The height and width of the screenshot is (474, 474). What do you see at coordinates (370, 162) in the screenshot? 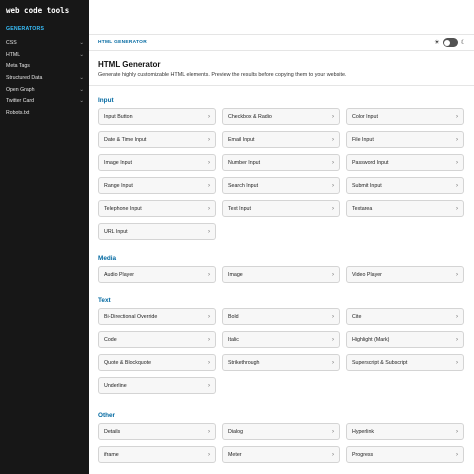
I see `generator-card-label: Password Input` at bounding box center [370, 162].